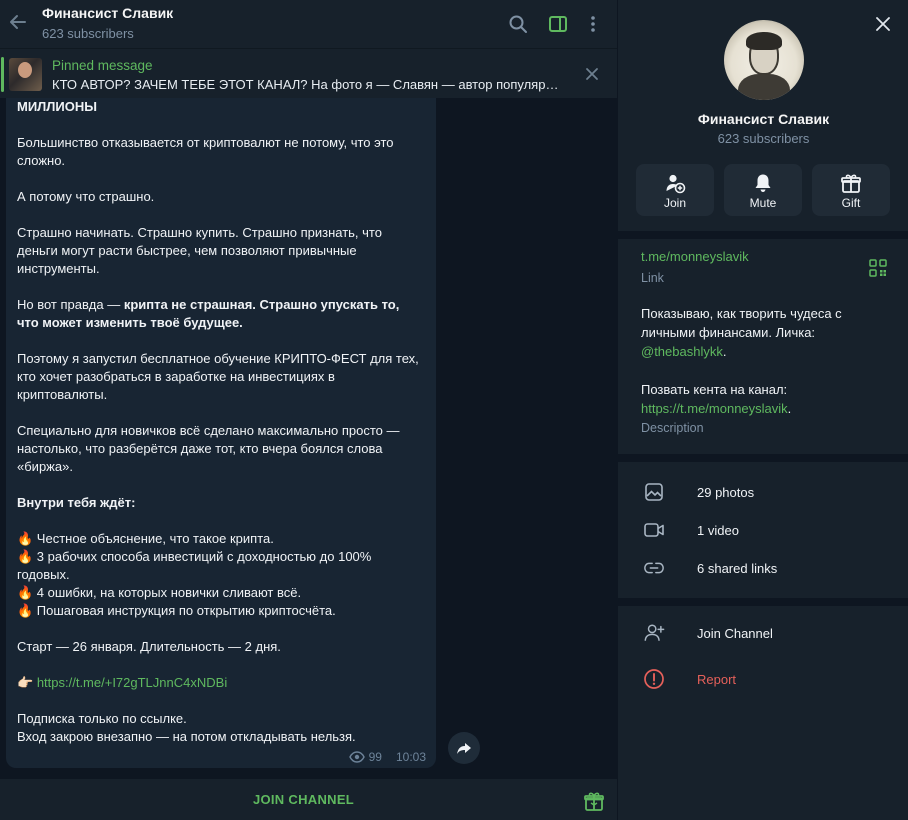  Describe the element at coordinates (130, 322) in the screenshot. I see `message-bold-run: что может изменить твоё будущее.` at that location.